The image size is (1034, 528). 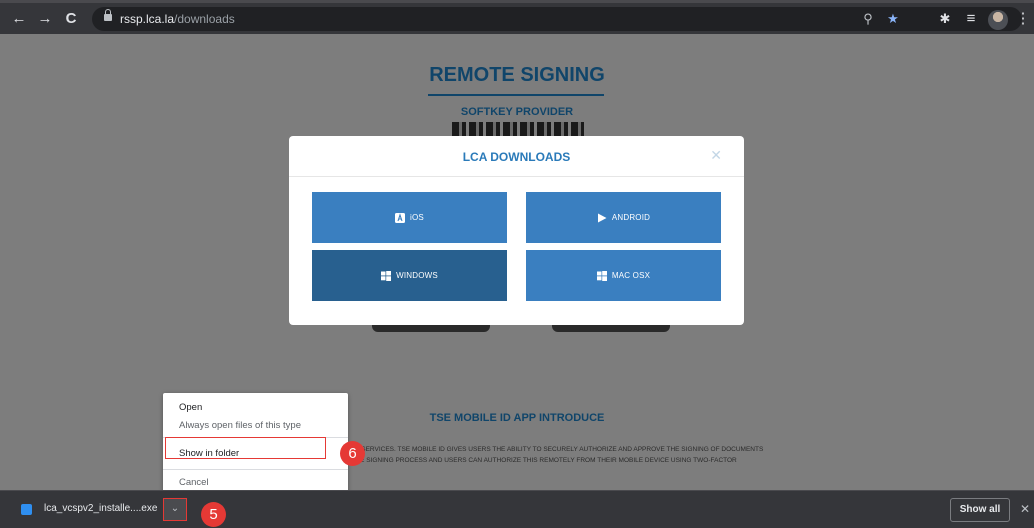 What do you see at coordinates (518, 129) in the screenshot?
I see `qr-code-image` at bounding box center [518, 129].